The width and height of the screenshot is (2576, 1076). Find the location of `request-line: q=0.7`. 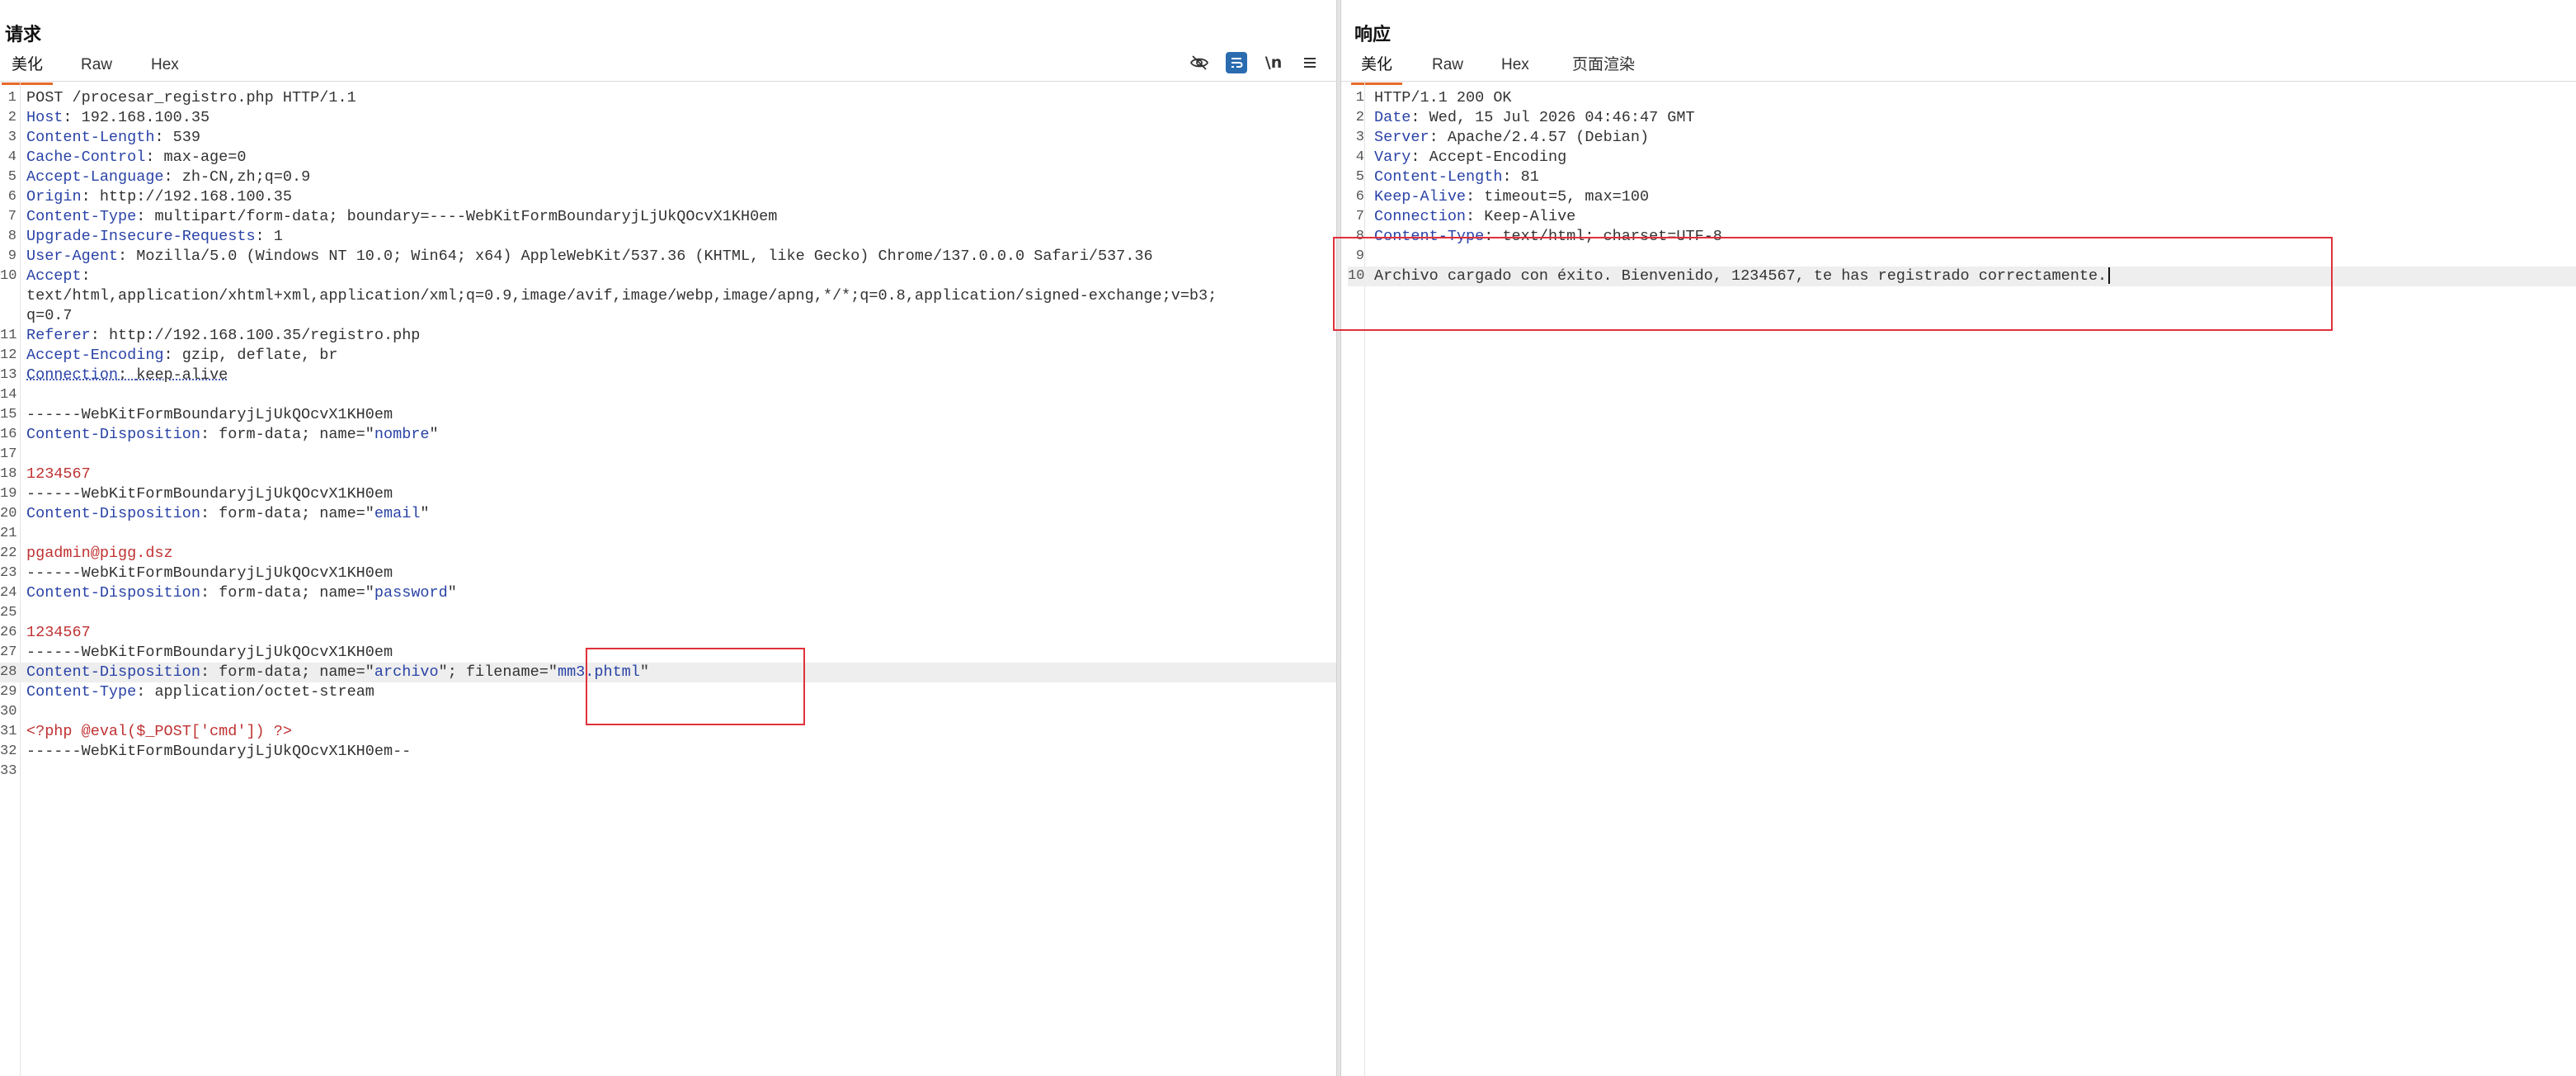

request-line: q=0.7 is located at coordinates (668, 316).